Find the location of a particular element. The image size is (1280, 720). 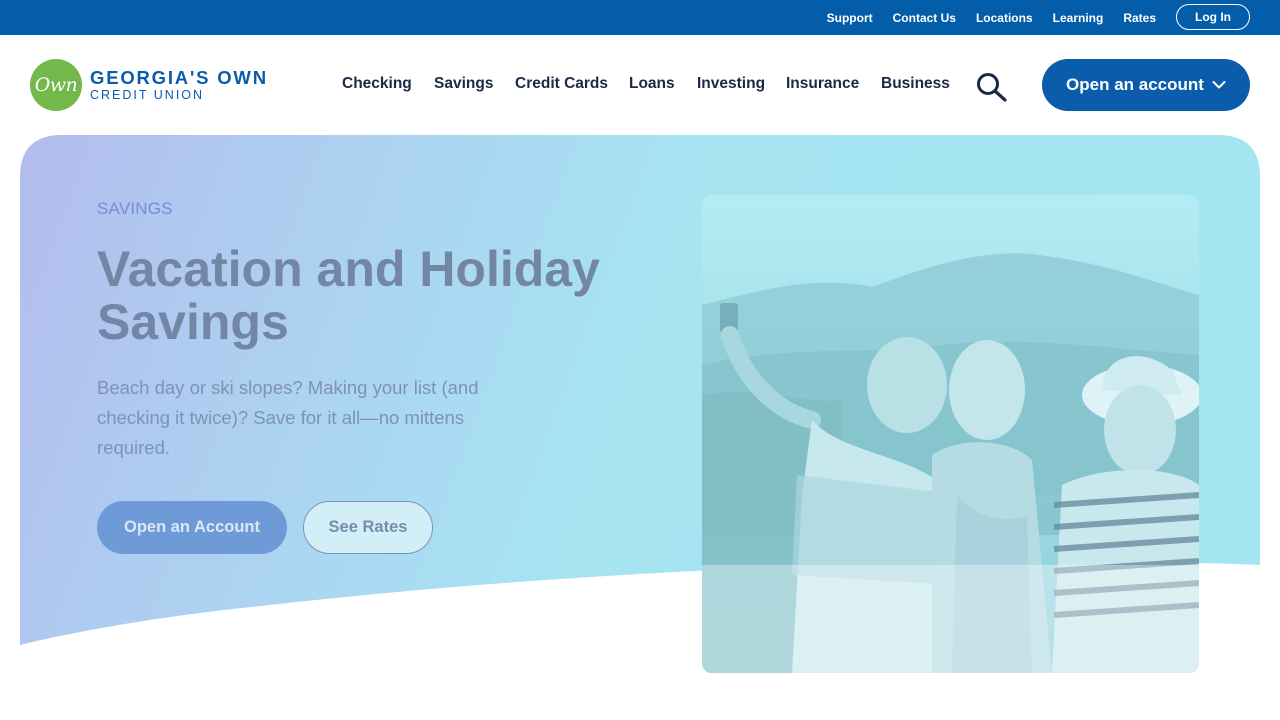

brand-logo: Own GEORGIA'S OWN CREDIT UNION is located at coordinates (149, 85).